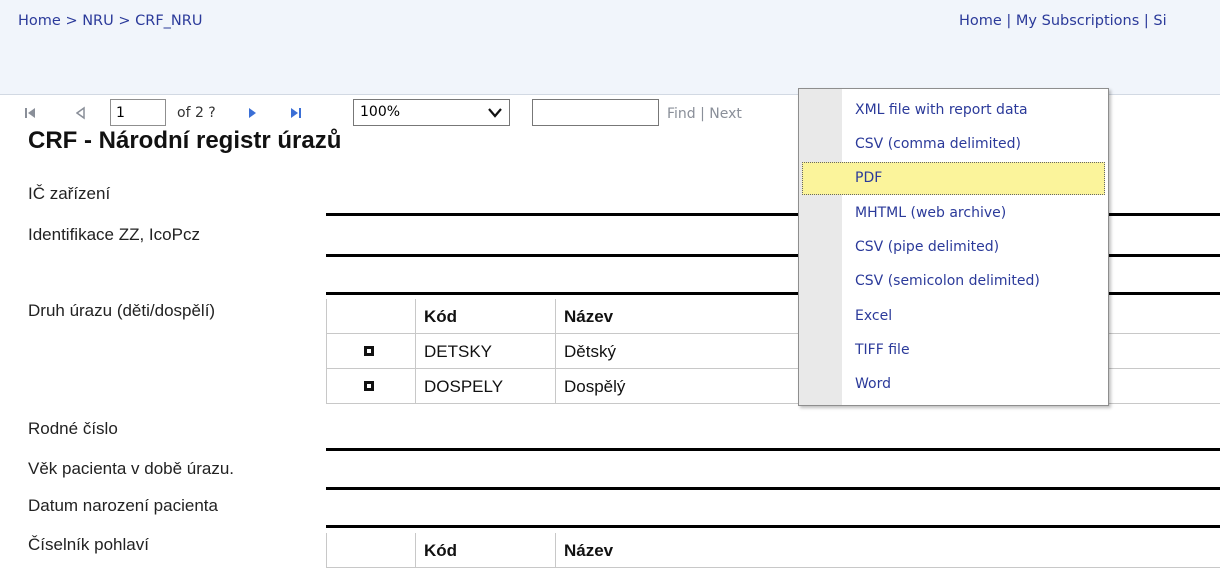 Image resolution: width=1220 pixels, height=570 pixels. I want to click on menu-item-csv-semicolon: CSV (semicolon delimited), so click(953, 281).